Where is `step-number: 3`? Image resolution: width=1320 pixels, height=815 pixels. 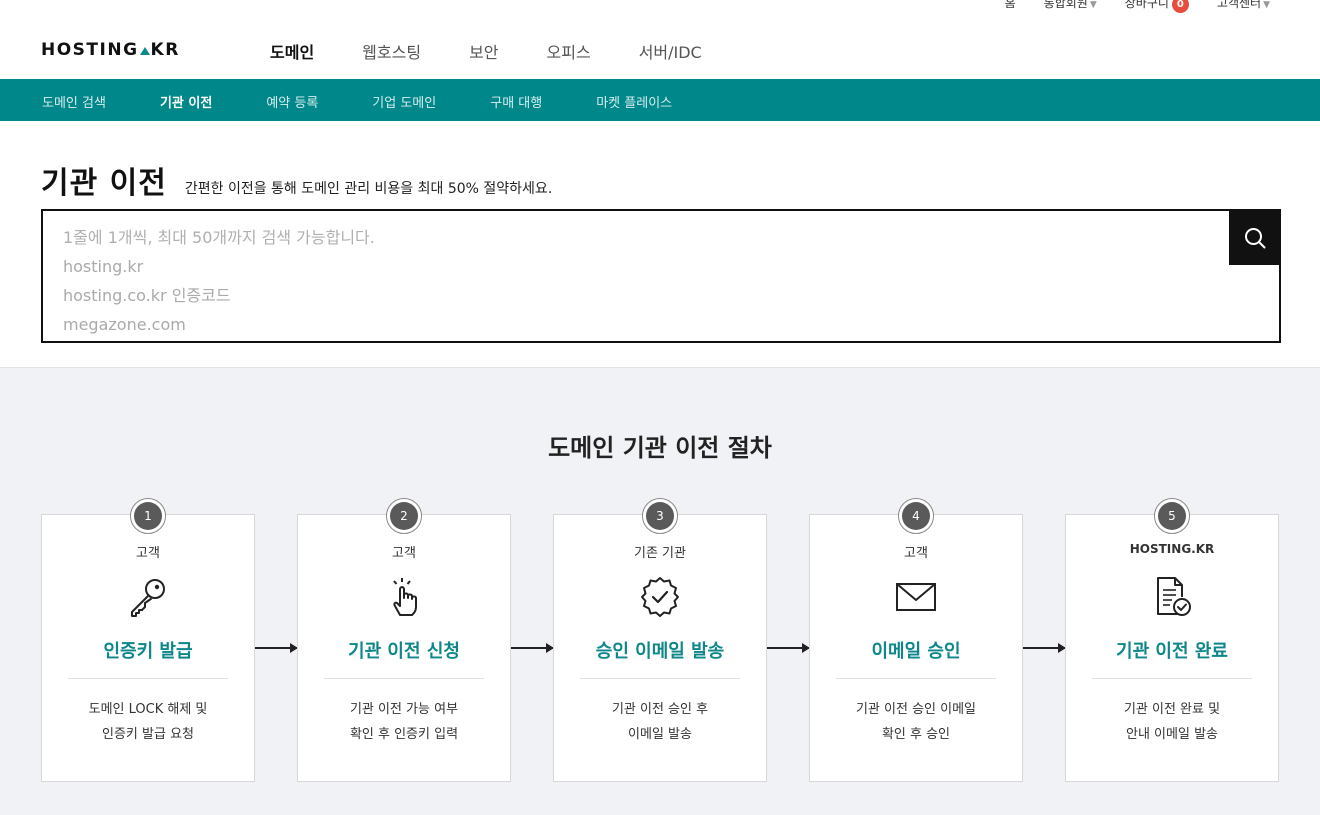 step-number: 3 is located at coordinates (660, 516).